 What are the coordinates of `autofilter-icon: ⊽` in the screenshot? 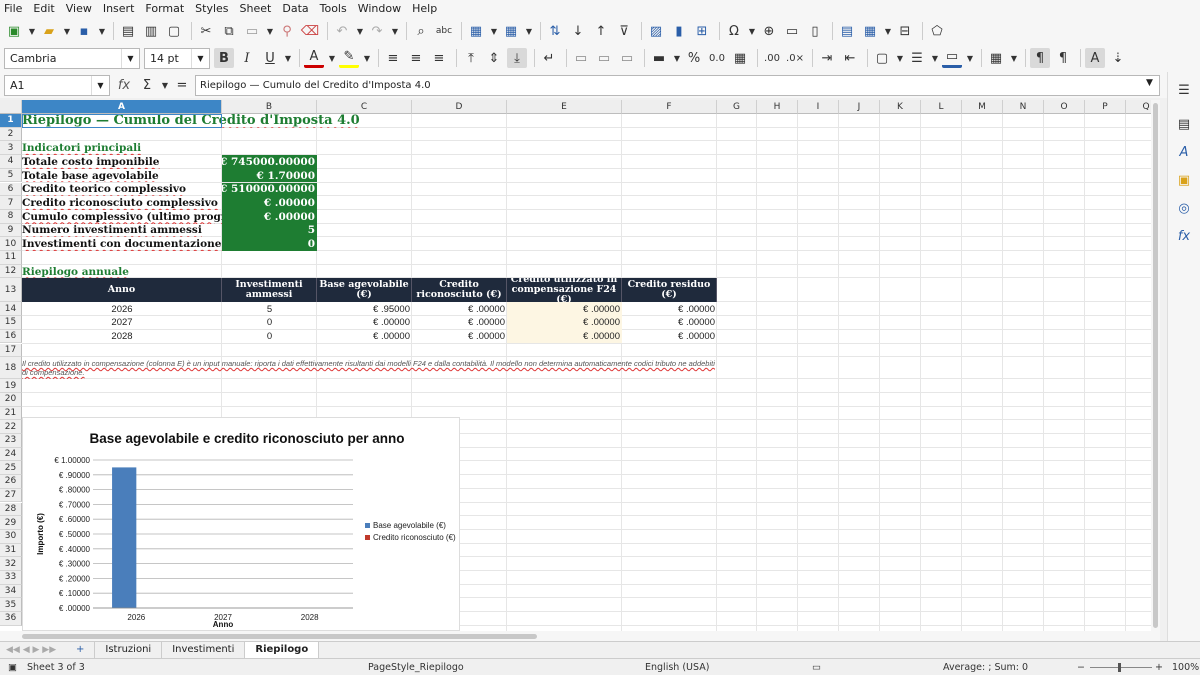 It's located at (624, 31).